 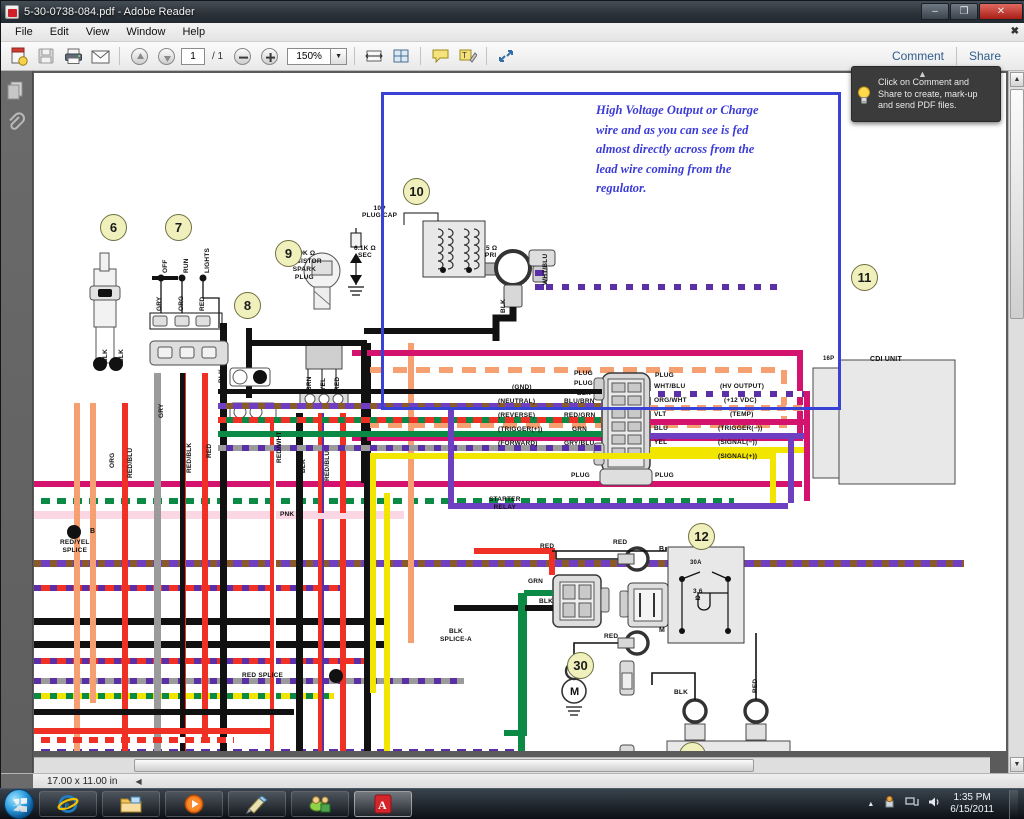 What do you see at coordinates (24, 32) in the screenshot?
I see `menu-file: File` at bounding box center [24, 32].